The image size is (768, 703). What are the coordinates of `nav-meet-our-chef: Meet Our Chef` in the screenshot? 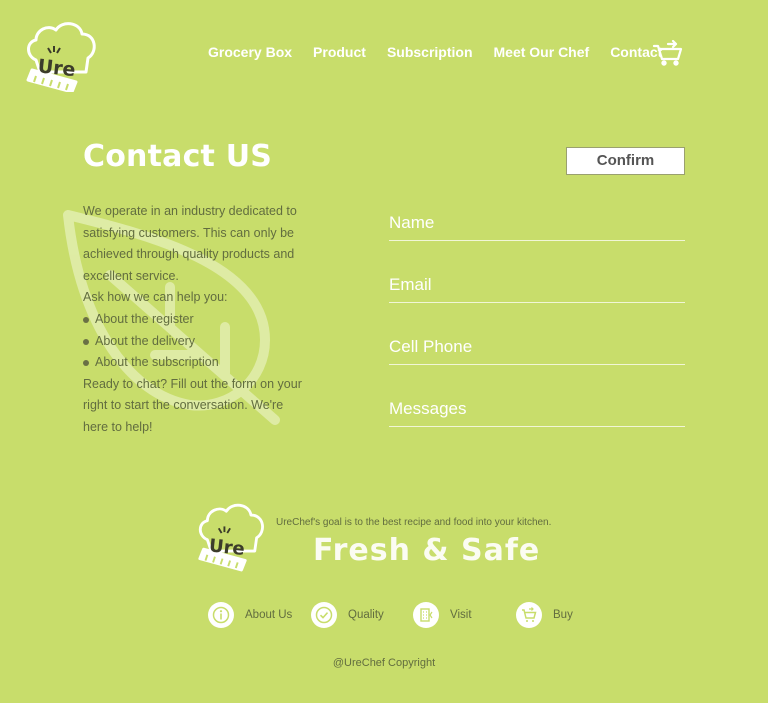 It's located at (542, 52).